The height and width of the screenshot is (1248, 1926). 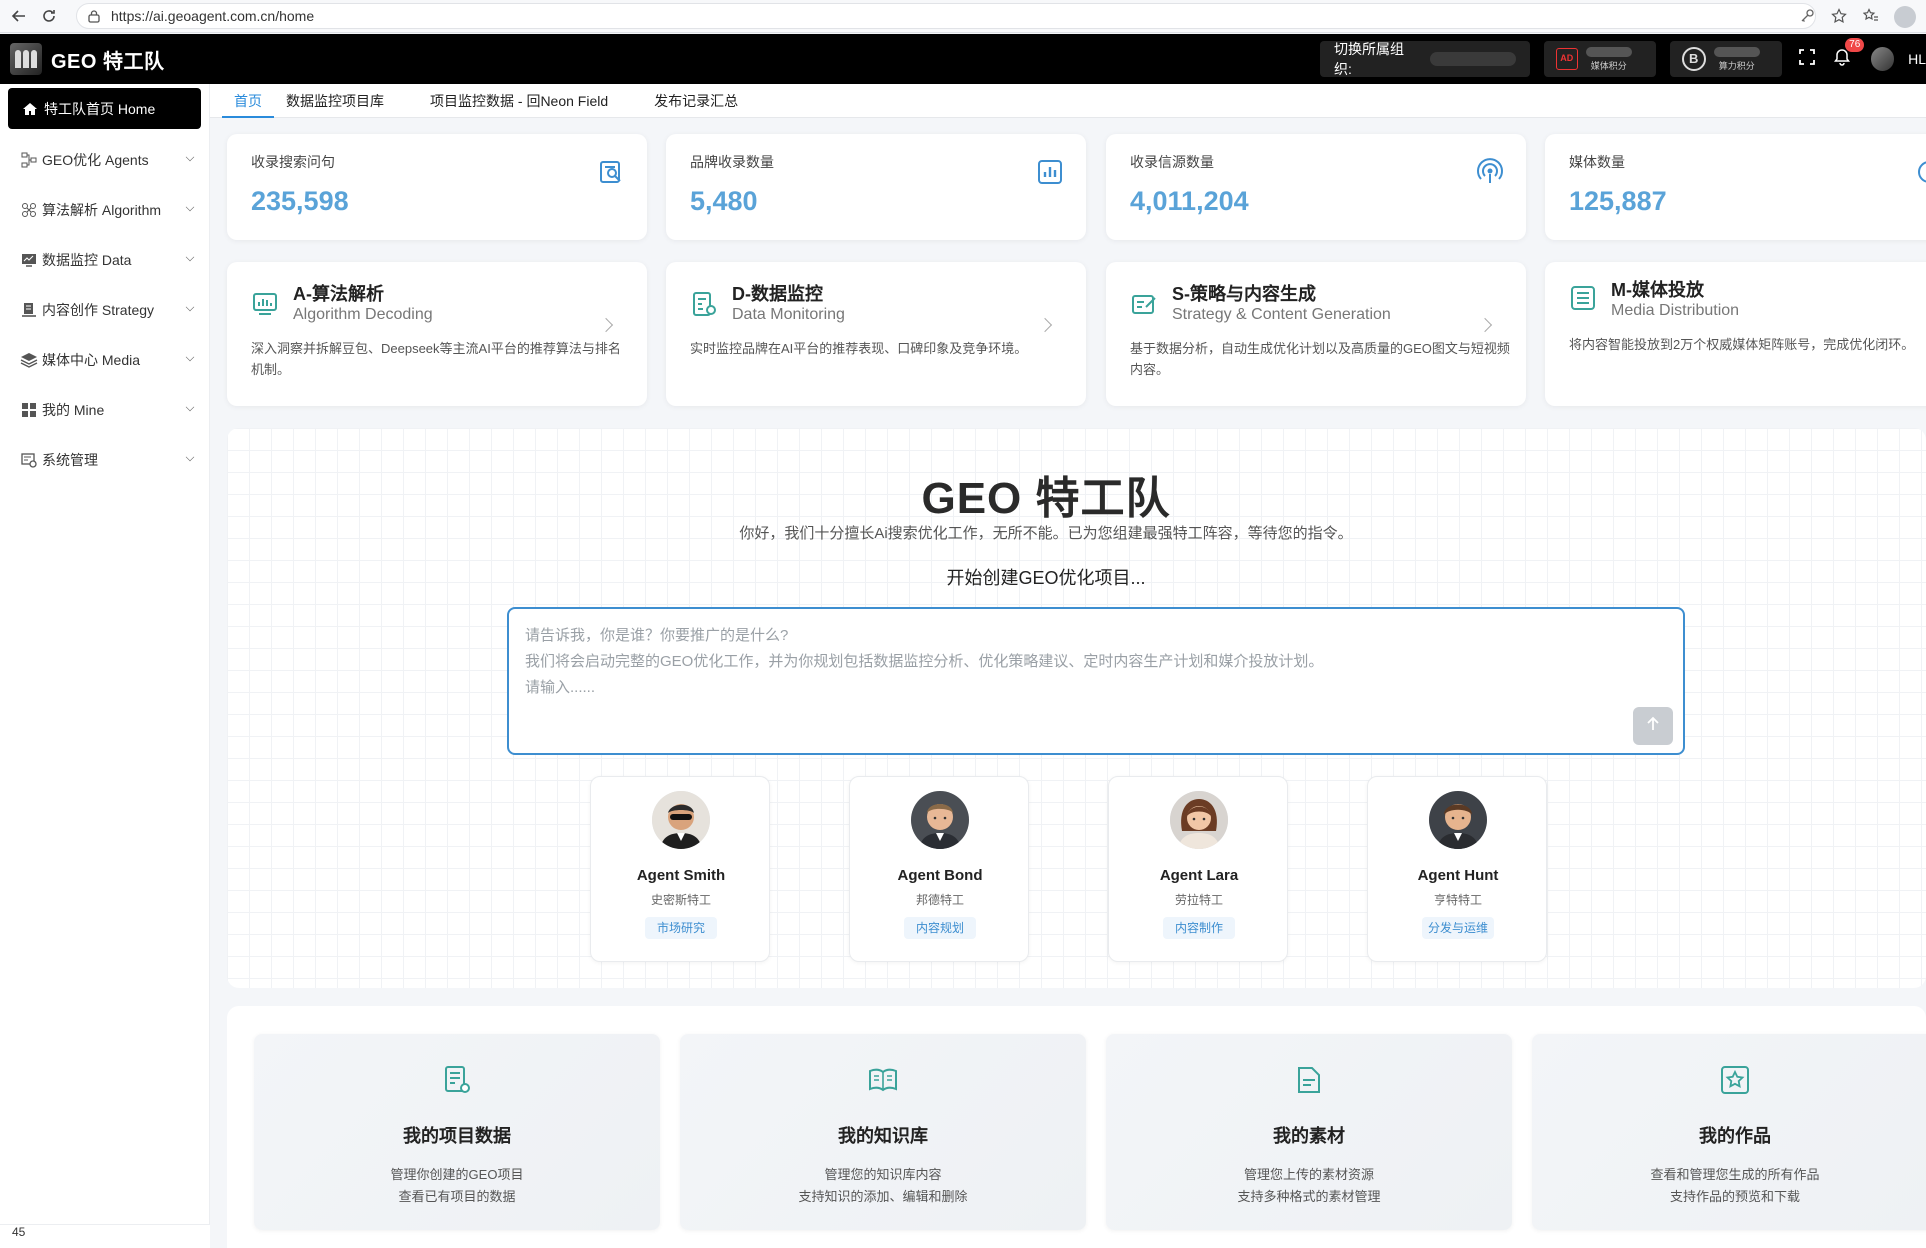 I want to click on user-name: HL, so click(x=1917, y=59).